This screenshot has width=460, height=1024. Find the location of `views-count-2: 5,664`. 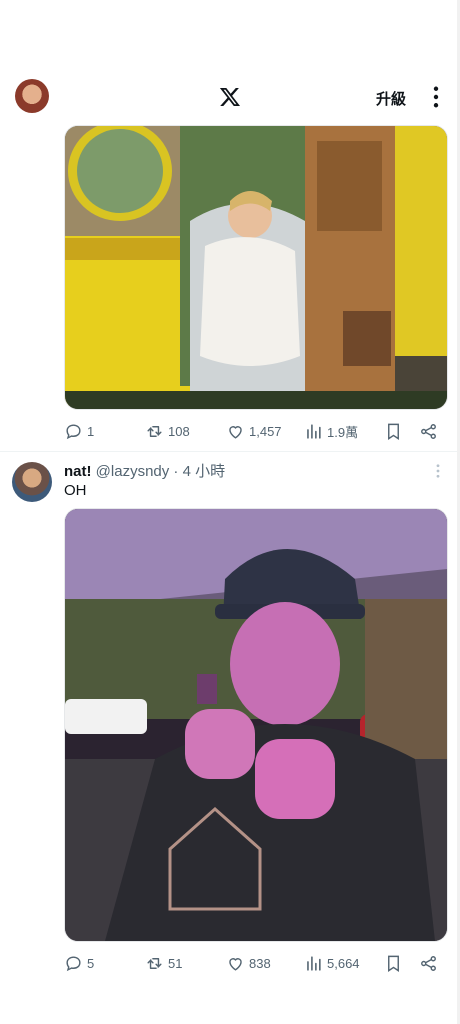

views-count-2: 5,664 is located at coordinates (343, 963).